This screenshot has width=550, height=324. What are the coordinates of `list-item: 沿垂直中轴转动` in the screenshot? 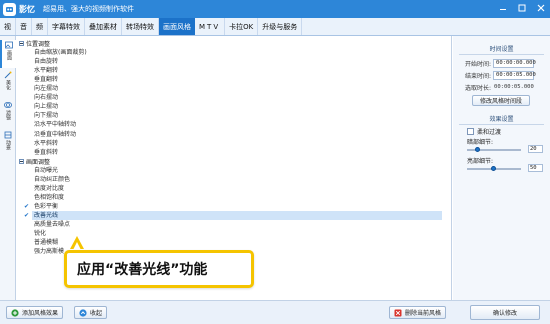 It's located at (237, 134).